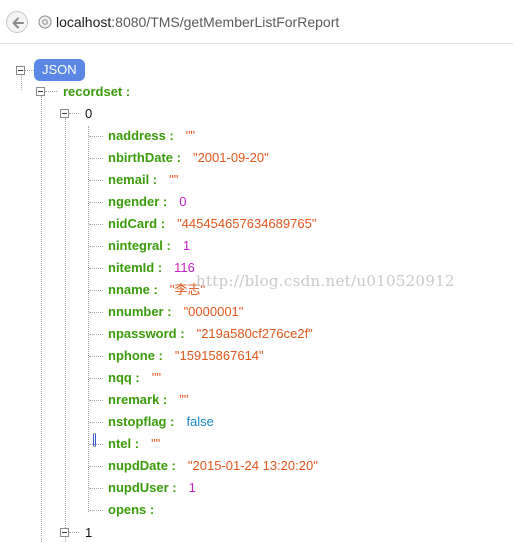 The image size is (513, 542). I want to click on field-key: nupdDate :, so click(142, 465).